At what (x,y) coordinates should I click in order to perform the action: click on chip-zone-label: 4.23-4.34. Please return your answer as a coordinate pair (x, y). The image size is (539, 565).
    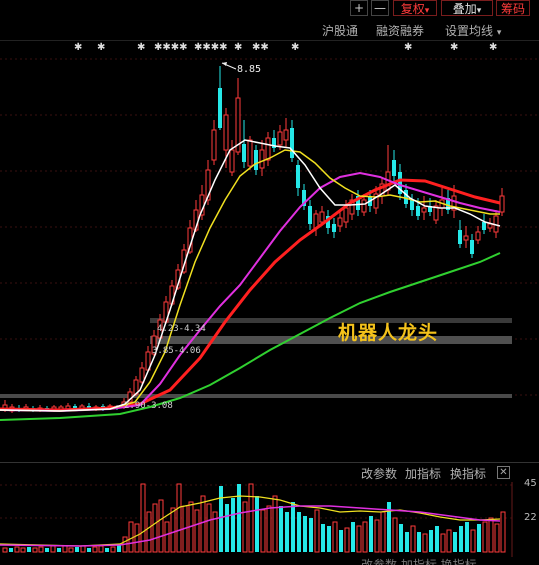
    Looking at the image, I should click on (181, 329).